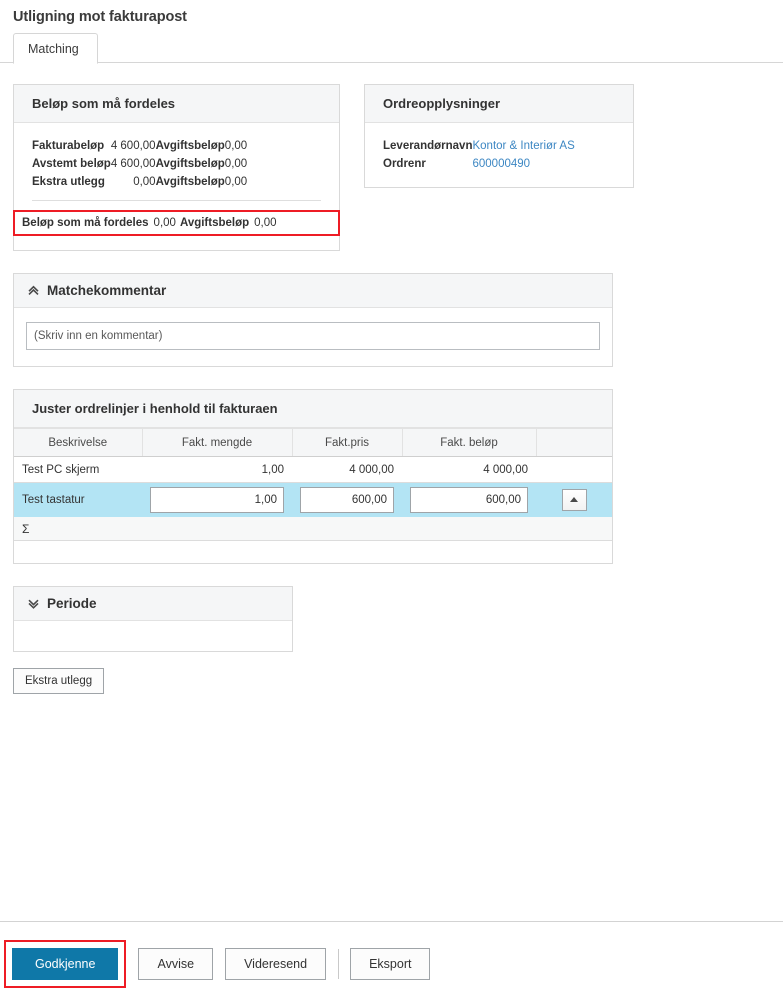 This screenshot has height=991, width=783. What do you see at coordinates (176, 104) in the screenshot?
I see `amounts-panel-title: Beløp som må fordeles` at bounding box center [176, 104].